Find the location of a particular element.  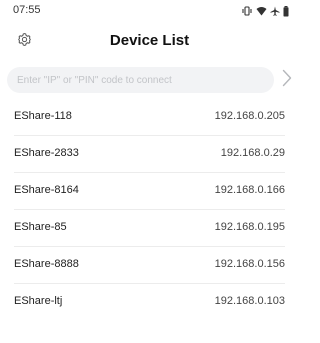

connect-button is located at coordinates (287, 80).